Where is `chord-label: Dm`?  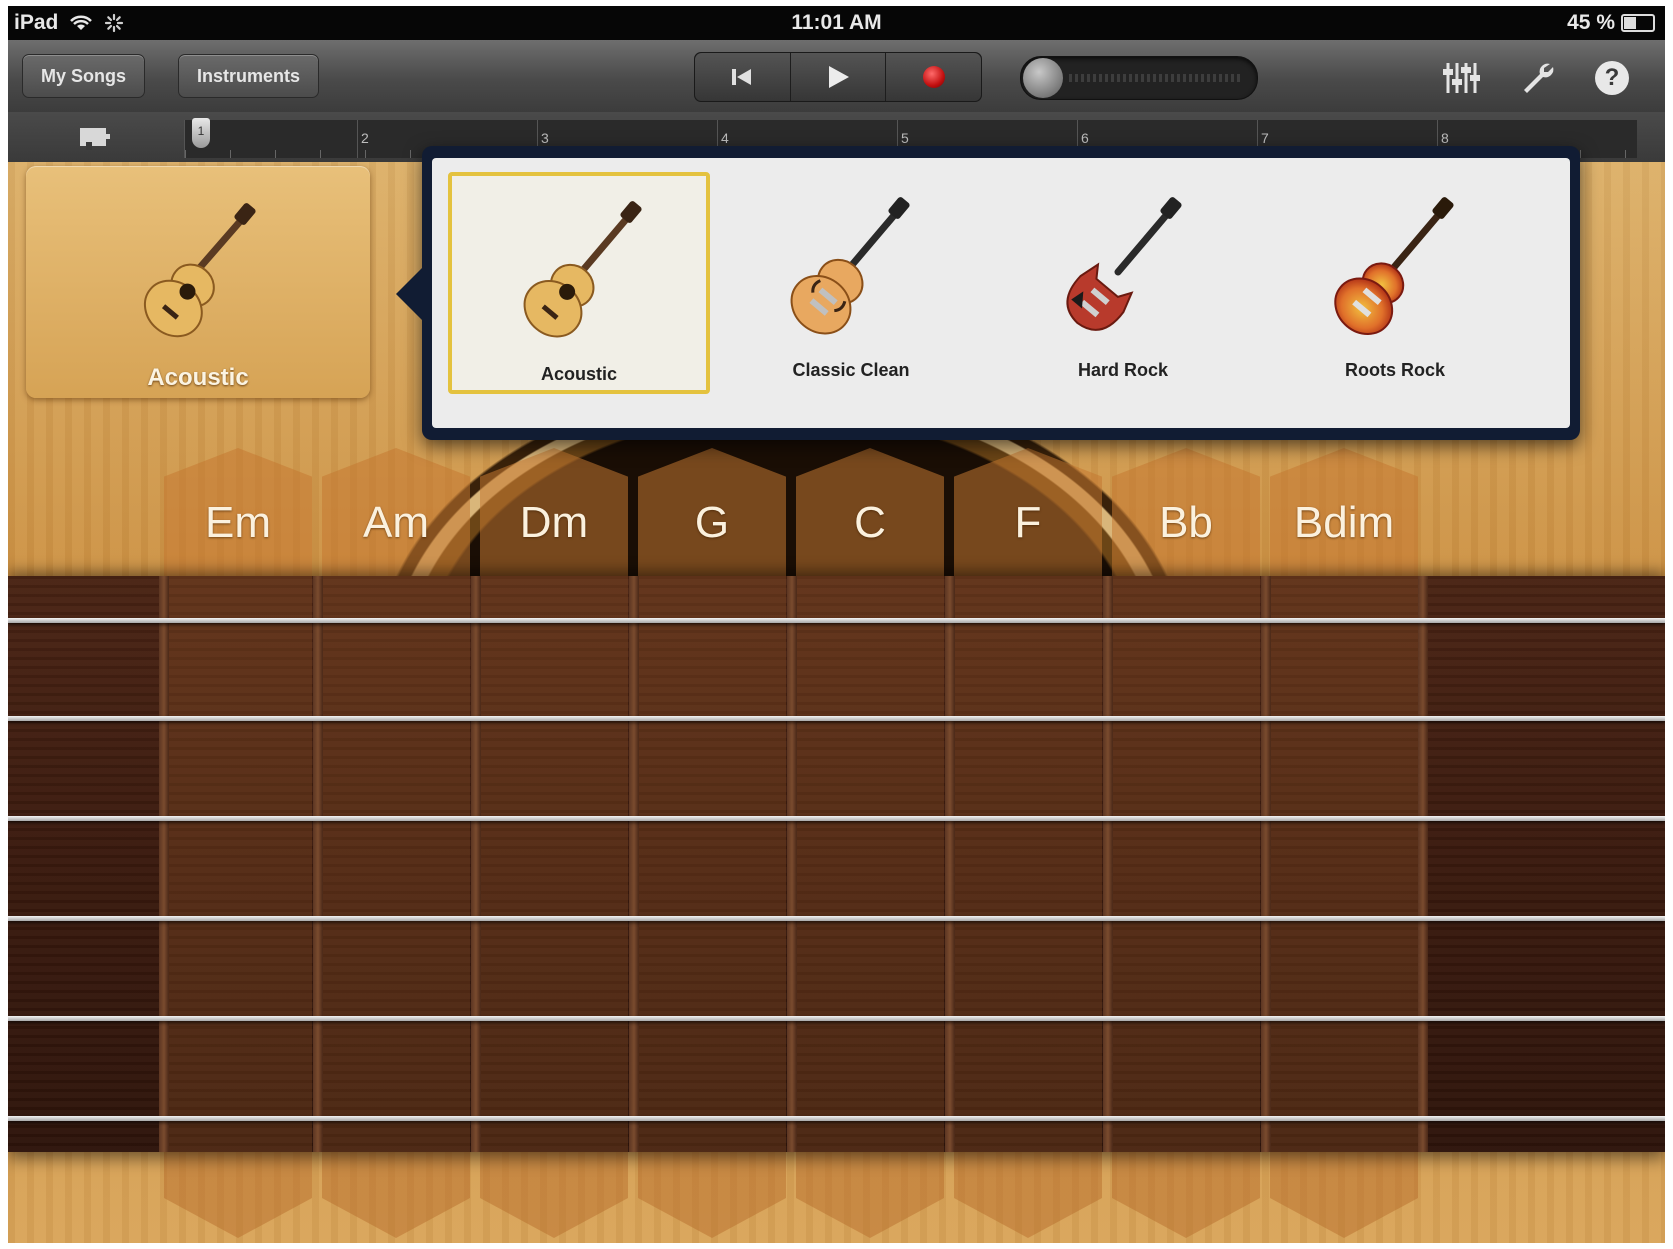 chord-label: Dm is located at coordinates (554, 522).